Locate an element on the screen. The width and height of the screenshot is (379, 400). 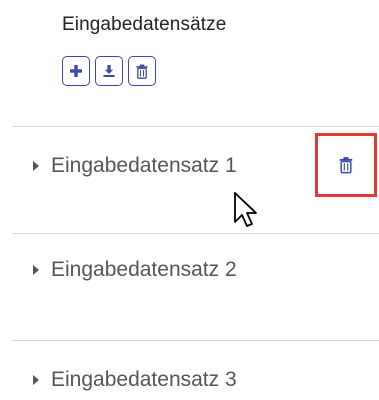
add-record-button is located at coordinates (76, 71).